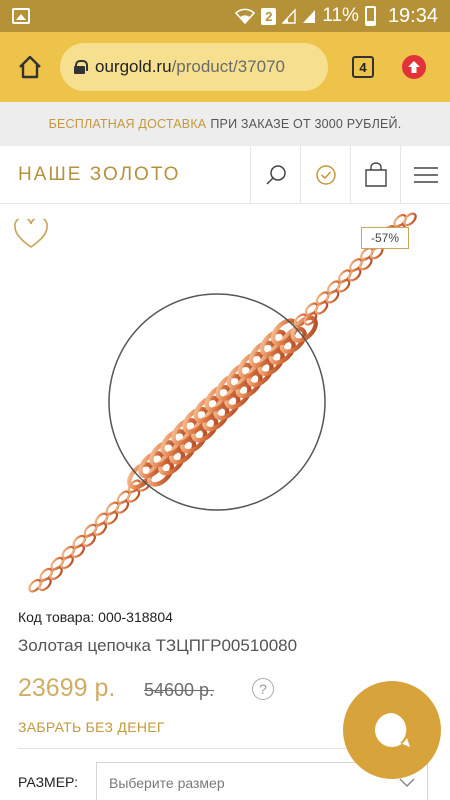 The height and width of the screenshot is (800, 450). What do you see at coordinates (133, 66) in the screenshot?
I see `url-host: ourgold.ru` at bounding box center [133, 66].